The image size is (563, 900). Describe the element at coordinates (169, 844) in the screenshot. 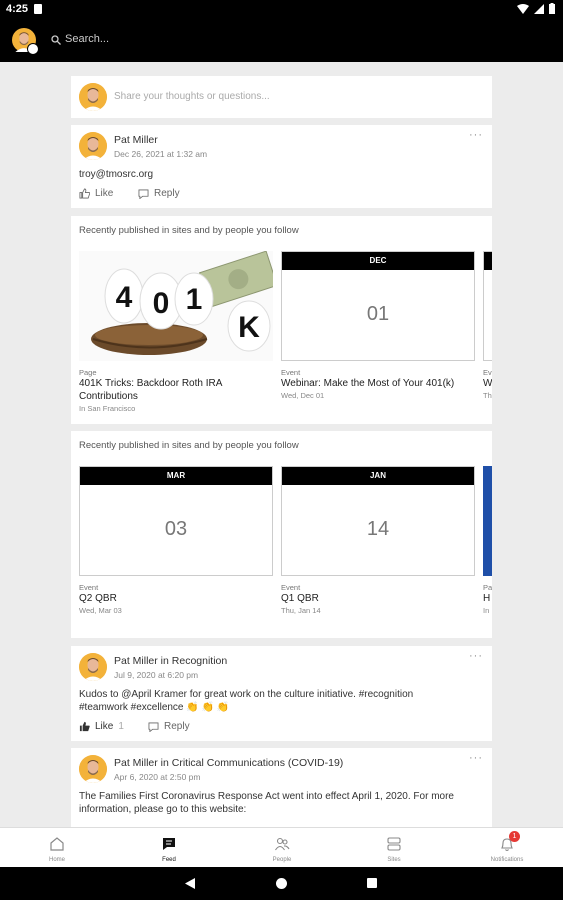

I see `feed-icon` at that location.